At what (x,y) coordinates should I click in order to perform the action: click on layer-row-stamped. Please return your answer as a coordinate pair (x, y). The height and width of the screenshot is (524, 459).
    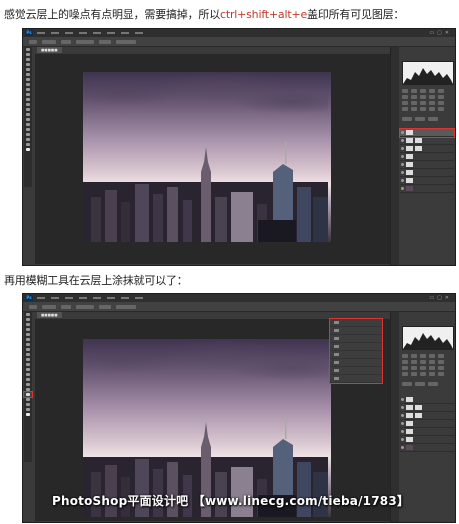
    Looking at the image, I should click on (427, 133).